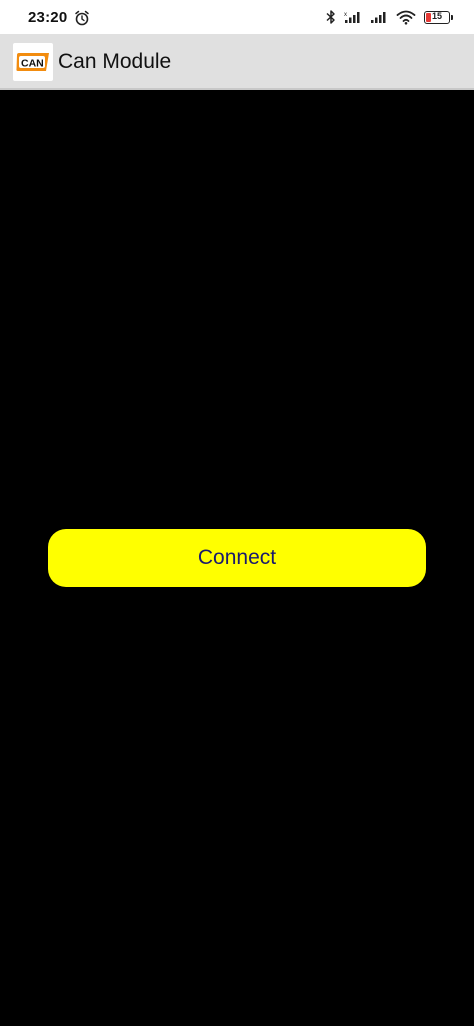 The image size is (474, 1026). Describe the element at coordinates (406, 17) in the screenshot. I see `wifi-icon` at that location.